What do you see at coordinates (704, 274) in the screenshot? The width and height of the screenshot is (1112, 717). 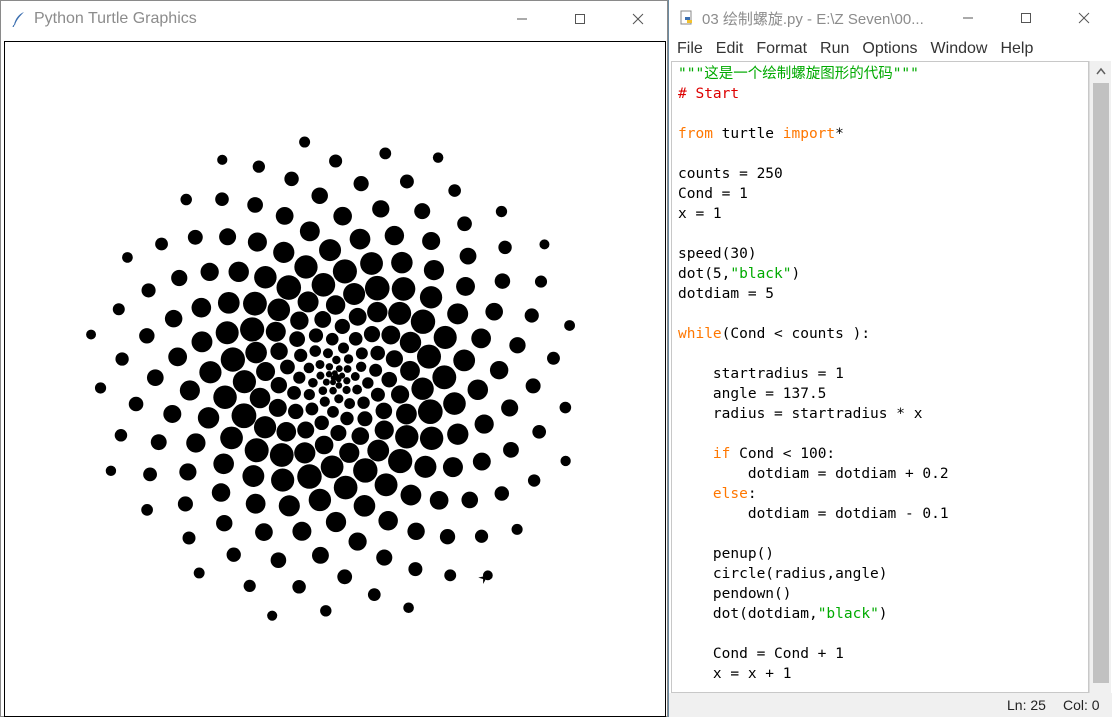 I see `code-token: dot(5,` at bounding box center [704, 274].